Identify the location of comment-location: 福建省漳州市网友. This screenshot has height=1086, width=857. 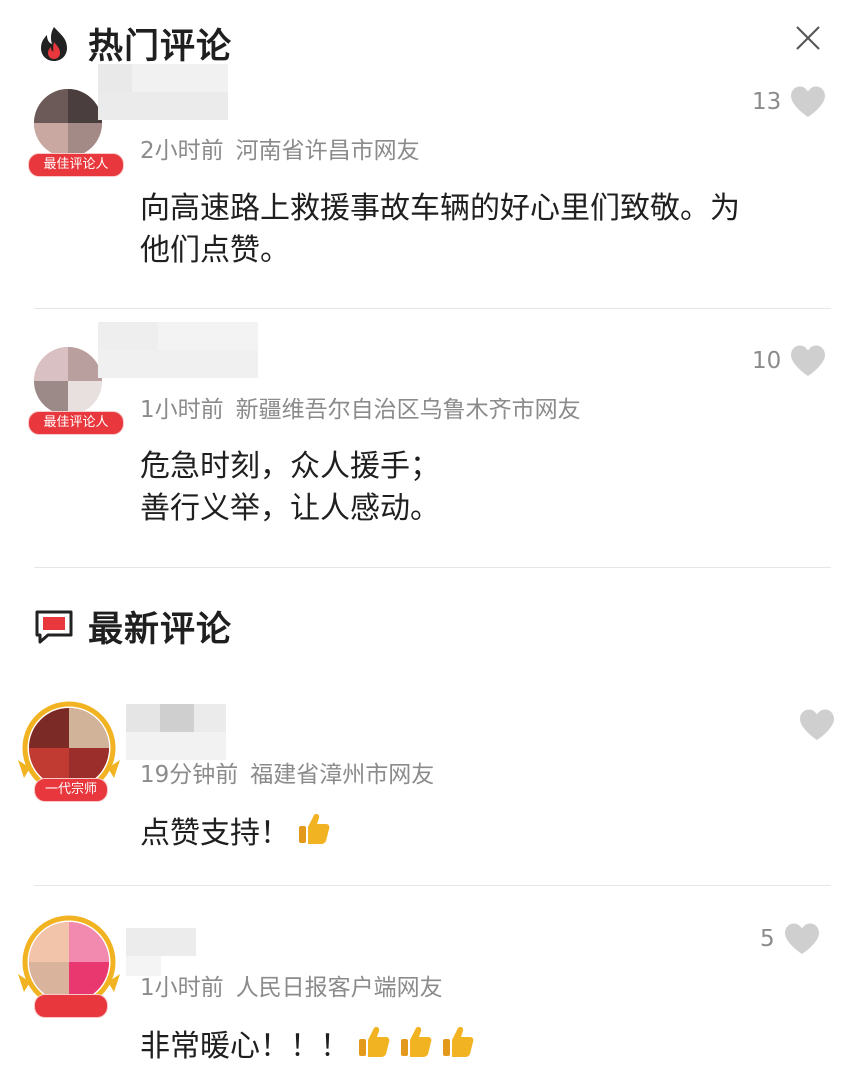
(342, 775).